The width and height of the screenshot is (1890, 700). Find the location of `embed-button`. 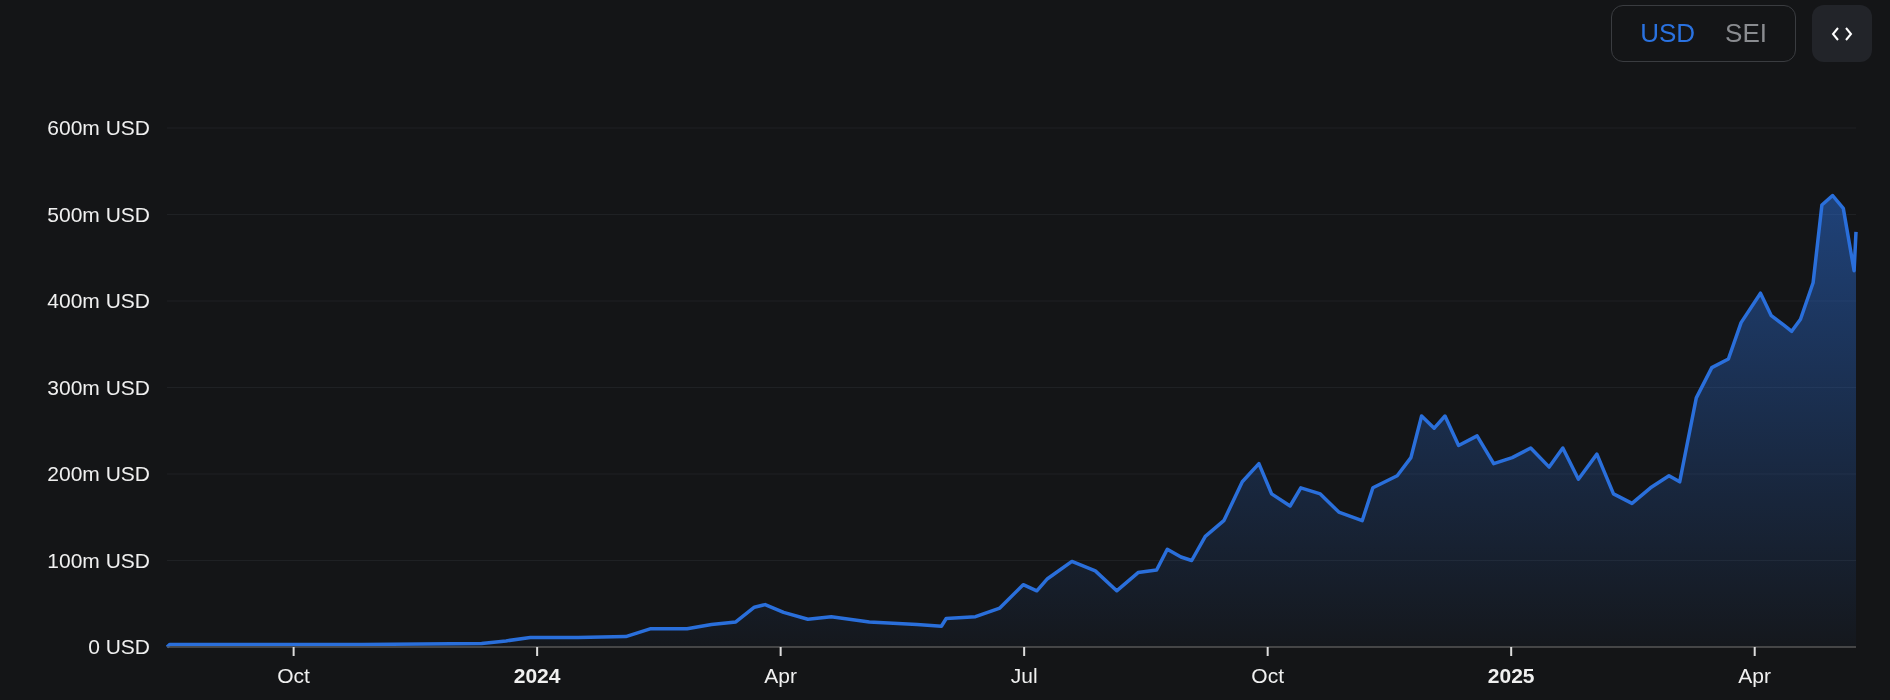

embed-button is located at coordinates (1842, 33).